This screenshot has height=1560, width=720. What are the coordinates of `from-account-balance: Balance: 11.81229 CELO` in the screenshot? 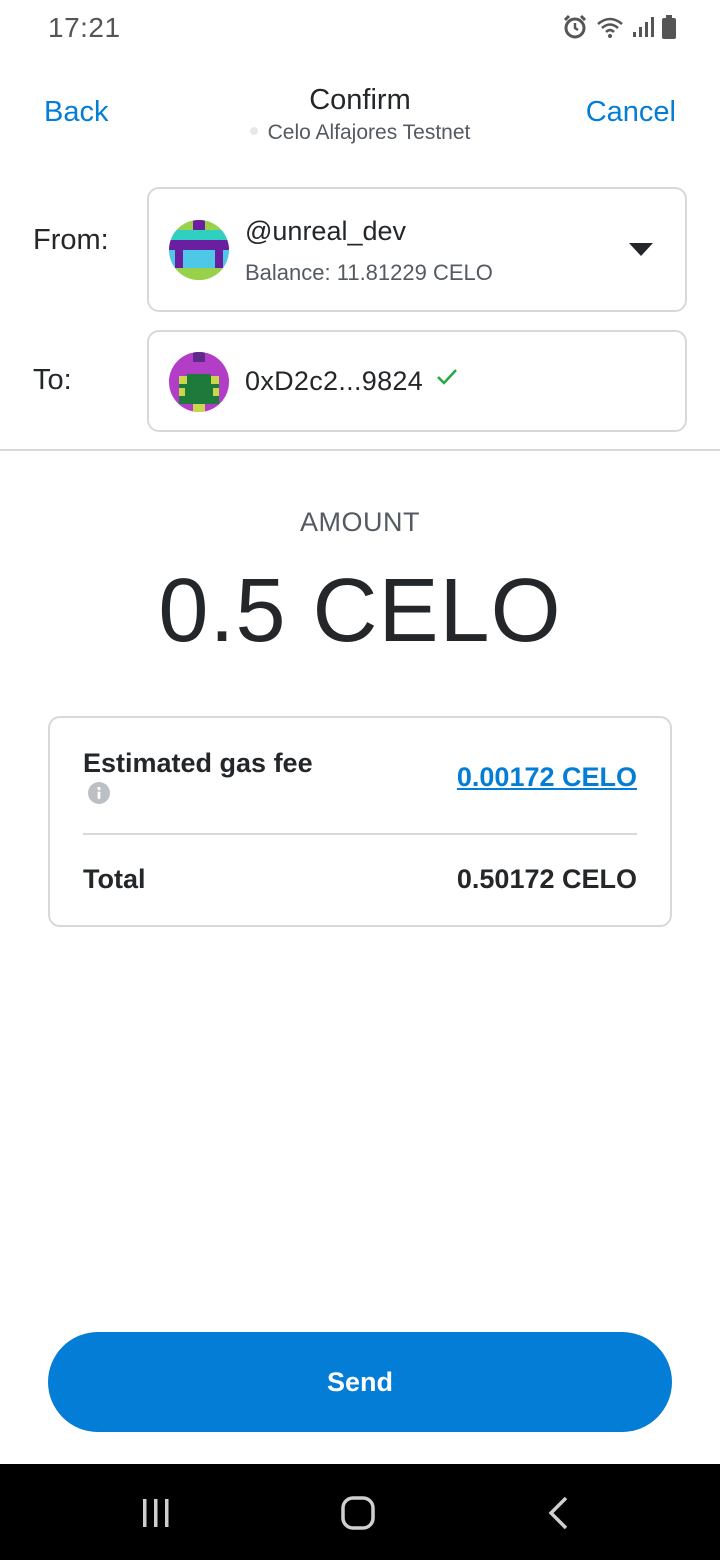 It's located at (369, 272).